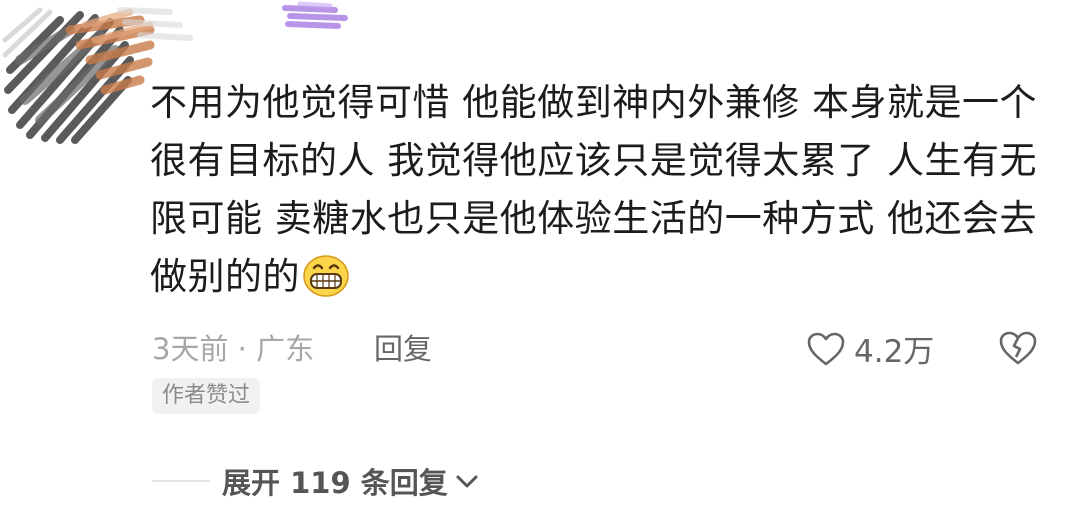 This screenshot has height=511, width=1080. Describe the element at coordinates (894, 352) in the screenshot. I see `like-count: 4.2万` at that location.